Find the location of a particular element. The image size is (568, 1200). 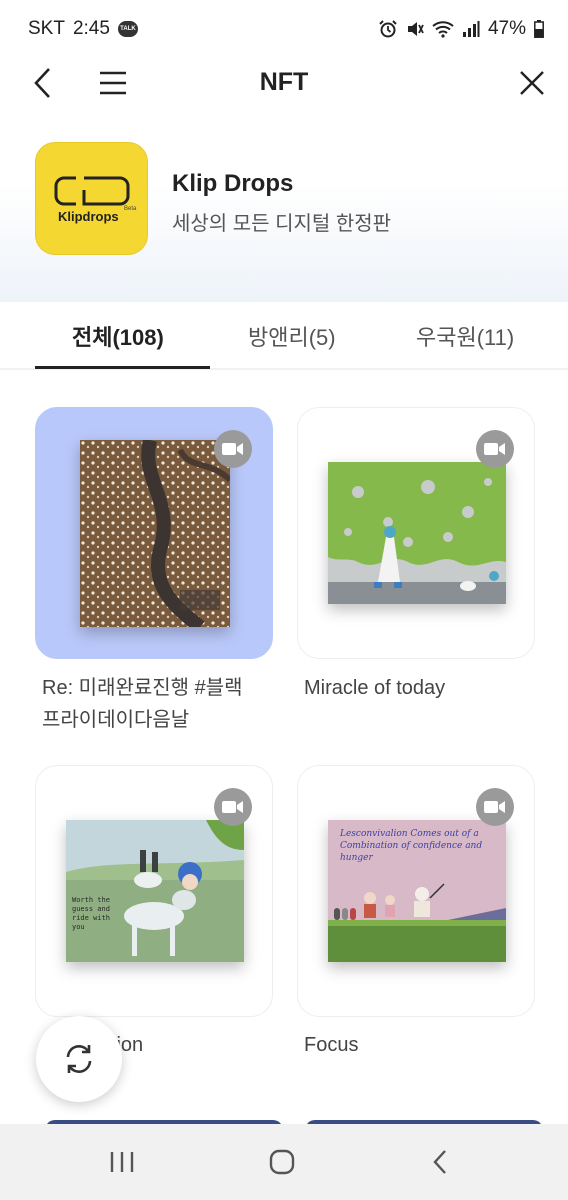

refresh-button is located at coordinates (79, 1059).